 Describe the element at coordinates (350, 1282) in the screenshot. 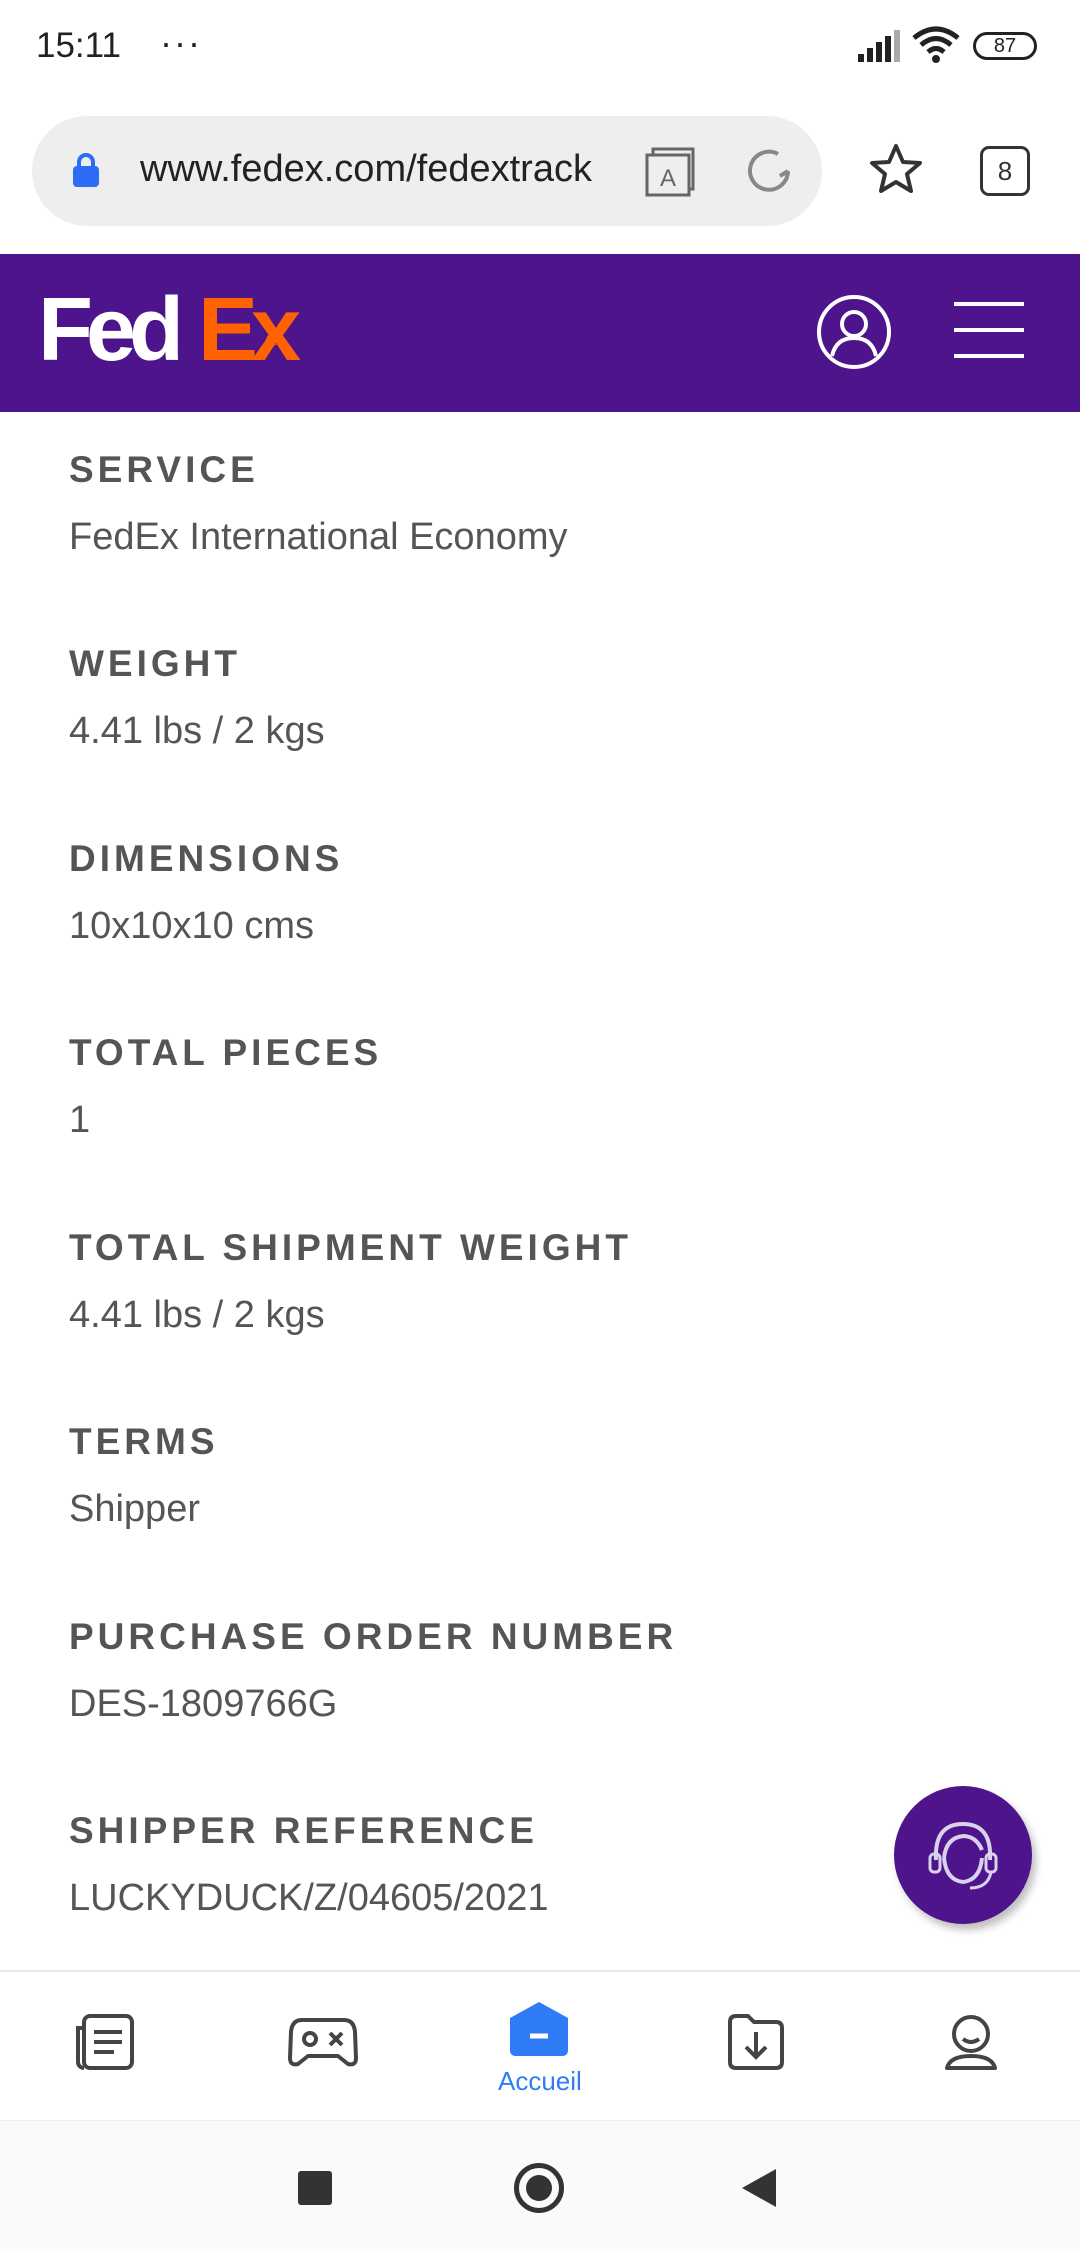

I see `detail-total-shipment-weight: TOTAL SHIPMENT WEIGHT 4.41 lbs / 2 kgs` at that location.